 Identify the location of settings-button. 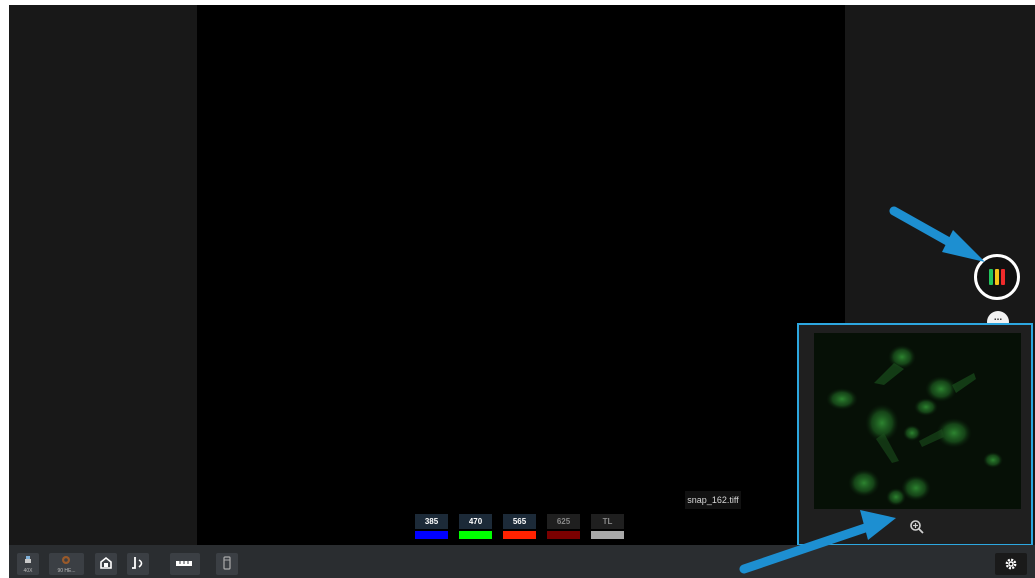
(1011, 564).